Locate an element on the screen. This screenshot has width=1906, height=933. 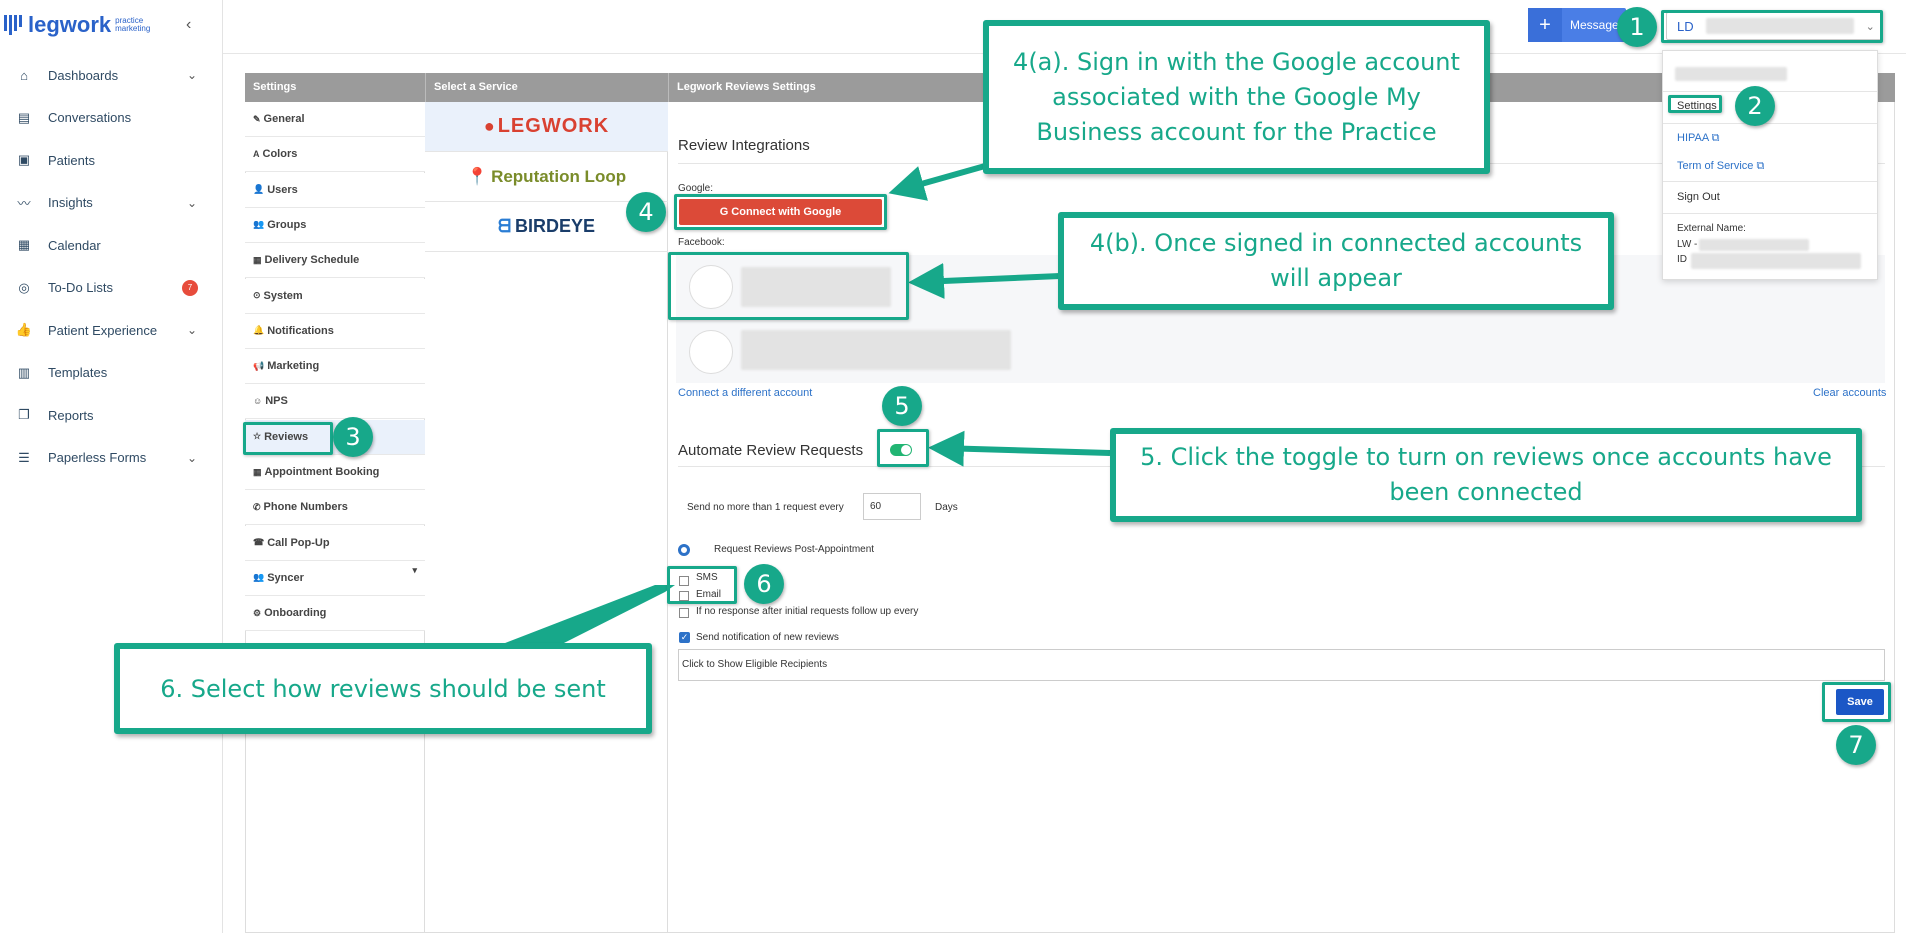
nav-item-conversations: ▤ Conversations is located at coordinates (111, 118).